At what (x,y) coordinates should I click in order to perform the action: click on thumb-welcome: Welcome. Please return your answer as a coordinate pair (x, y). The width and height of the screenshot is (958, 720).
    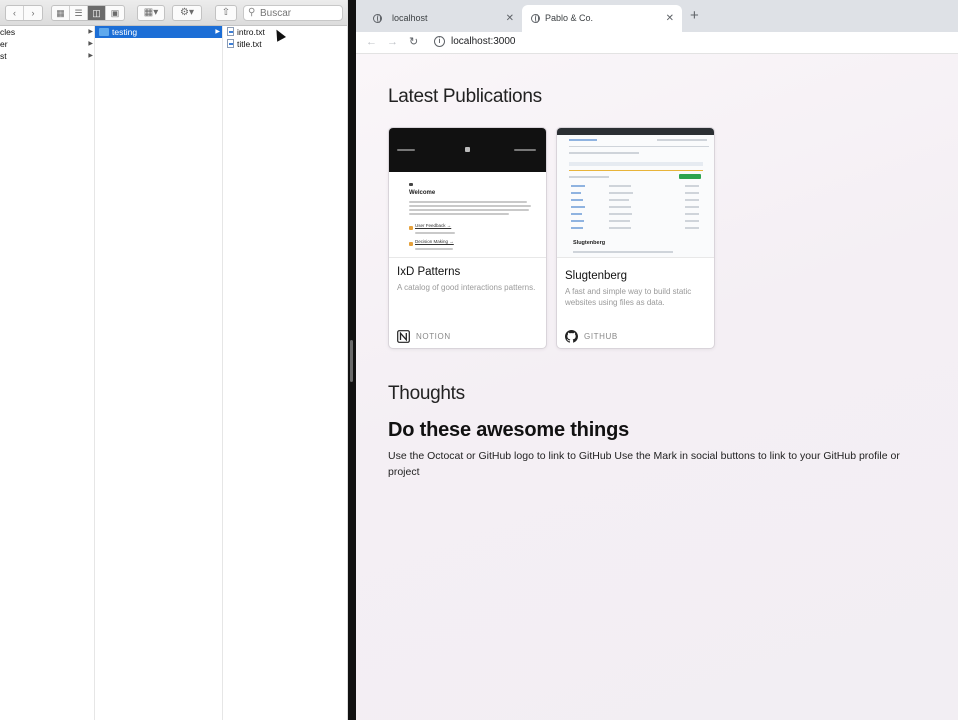
    Looking at the image, I should click on (422, 193).